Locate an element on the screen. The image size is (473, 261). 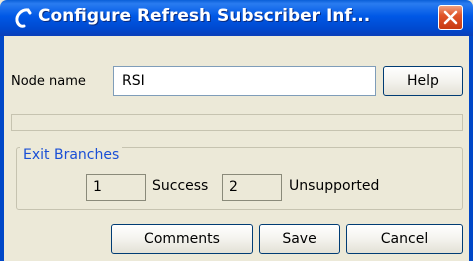
window-border-left is located at coordinates (2, 148).